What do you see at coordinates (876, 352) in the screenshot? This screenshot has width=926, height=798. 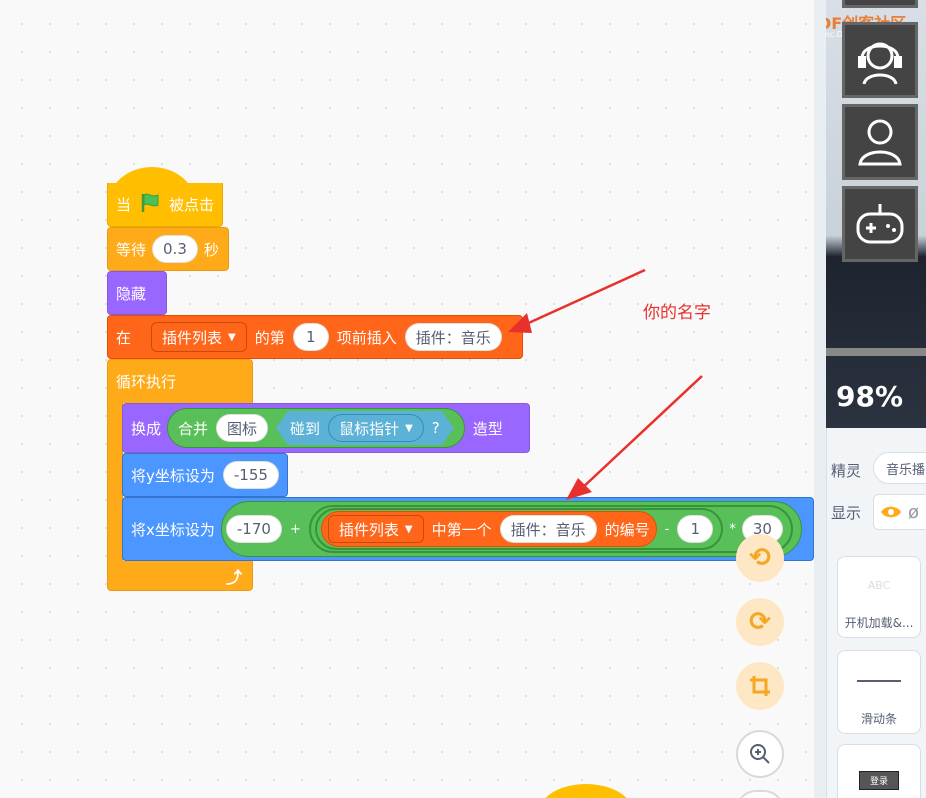 I see `stage-progress-bar` at bounding box center [876, 352].